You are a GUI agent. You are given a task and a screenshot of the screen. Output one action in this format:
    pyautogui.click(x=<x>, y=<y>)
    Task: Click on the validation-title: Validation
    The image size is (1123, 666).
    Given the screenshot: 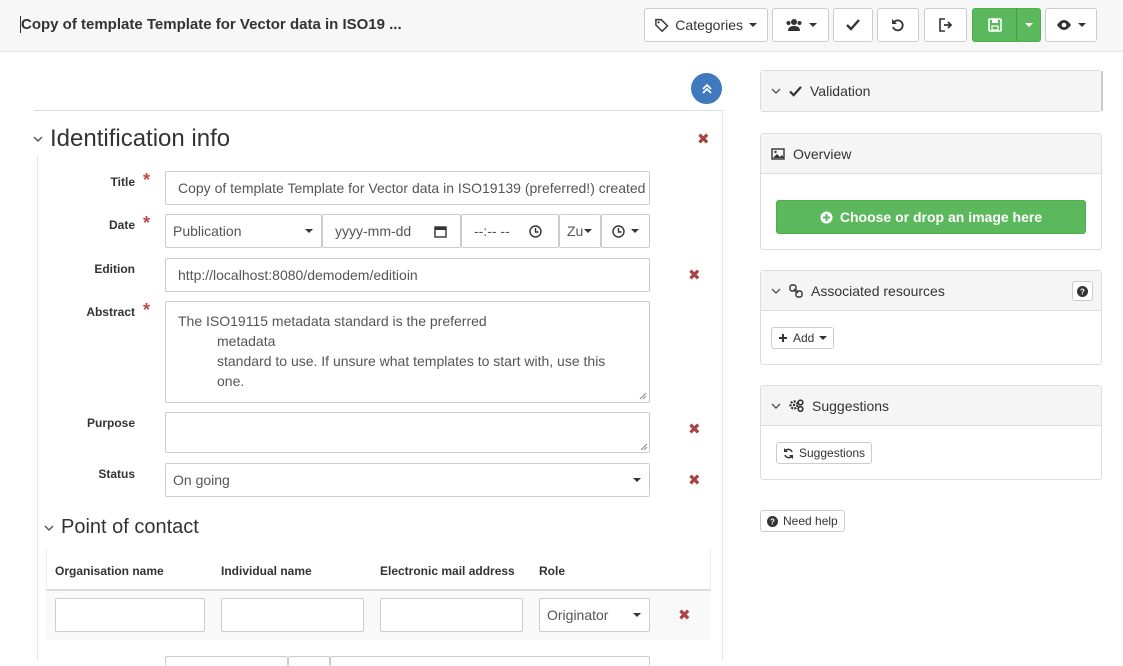 What is the action you would take?
    pyautogui.click(x=840, y=91)
    